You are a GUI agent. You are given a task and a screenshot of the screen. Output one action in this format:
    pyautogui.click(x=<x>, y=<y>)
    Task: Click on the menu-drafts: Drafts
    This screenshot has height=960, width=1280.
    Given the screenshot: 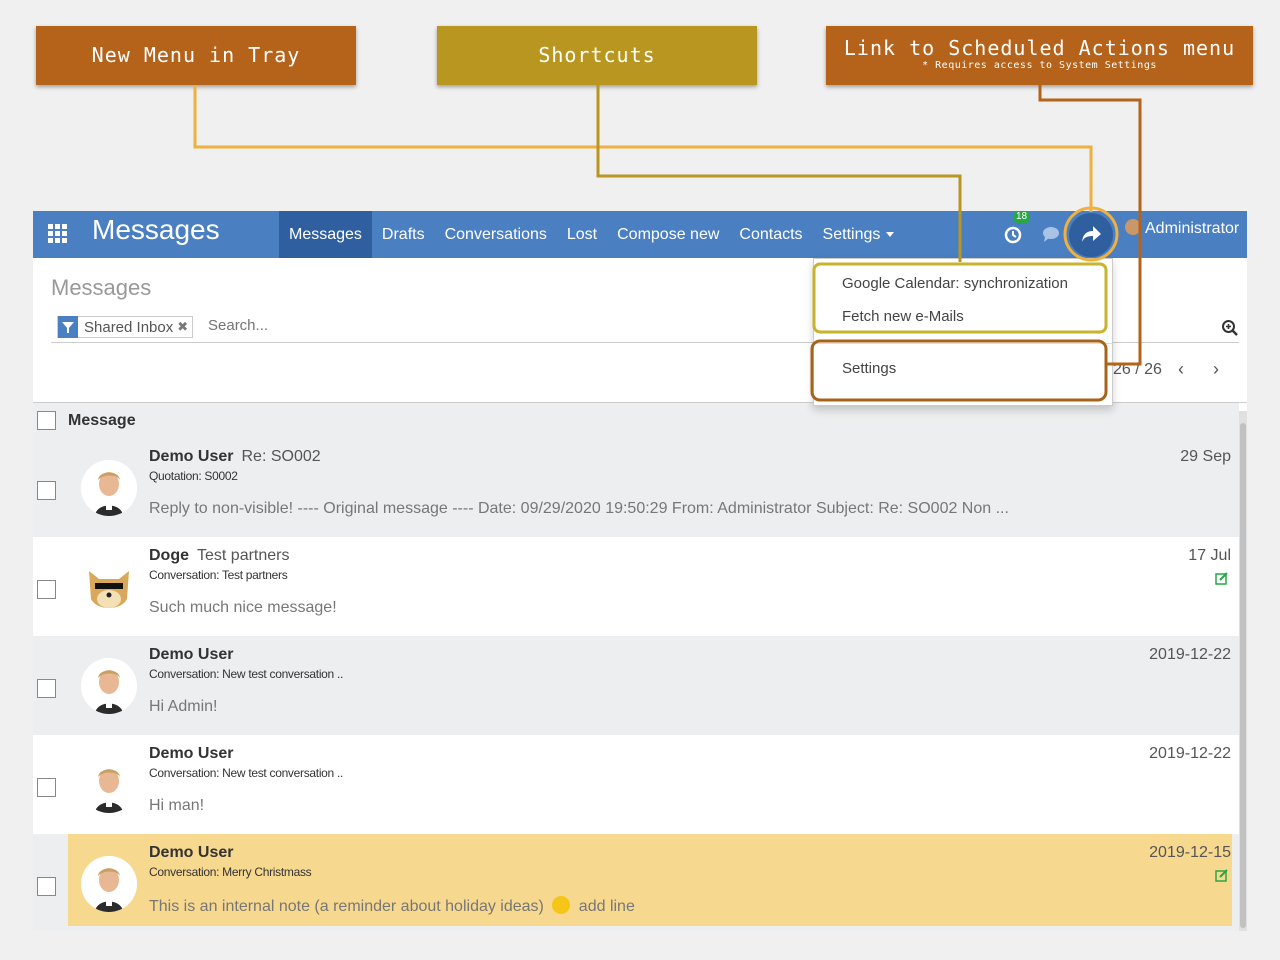 What is the action you would take?
    pyautogui.click(x=403, y=234)
    